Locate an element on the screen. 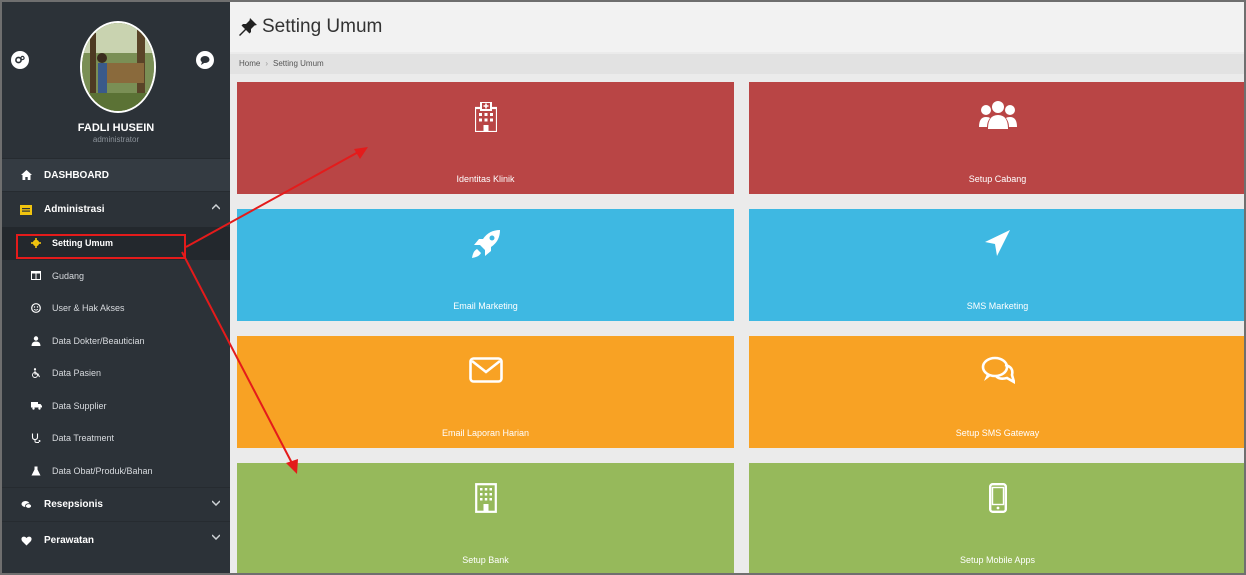  sidebar-subitem-user-hak-akses: User & Hak Akses is located at coordinates (116, 308).